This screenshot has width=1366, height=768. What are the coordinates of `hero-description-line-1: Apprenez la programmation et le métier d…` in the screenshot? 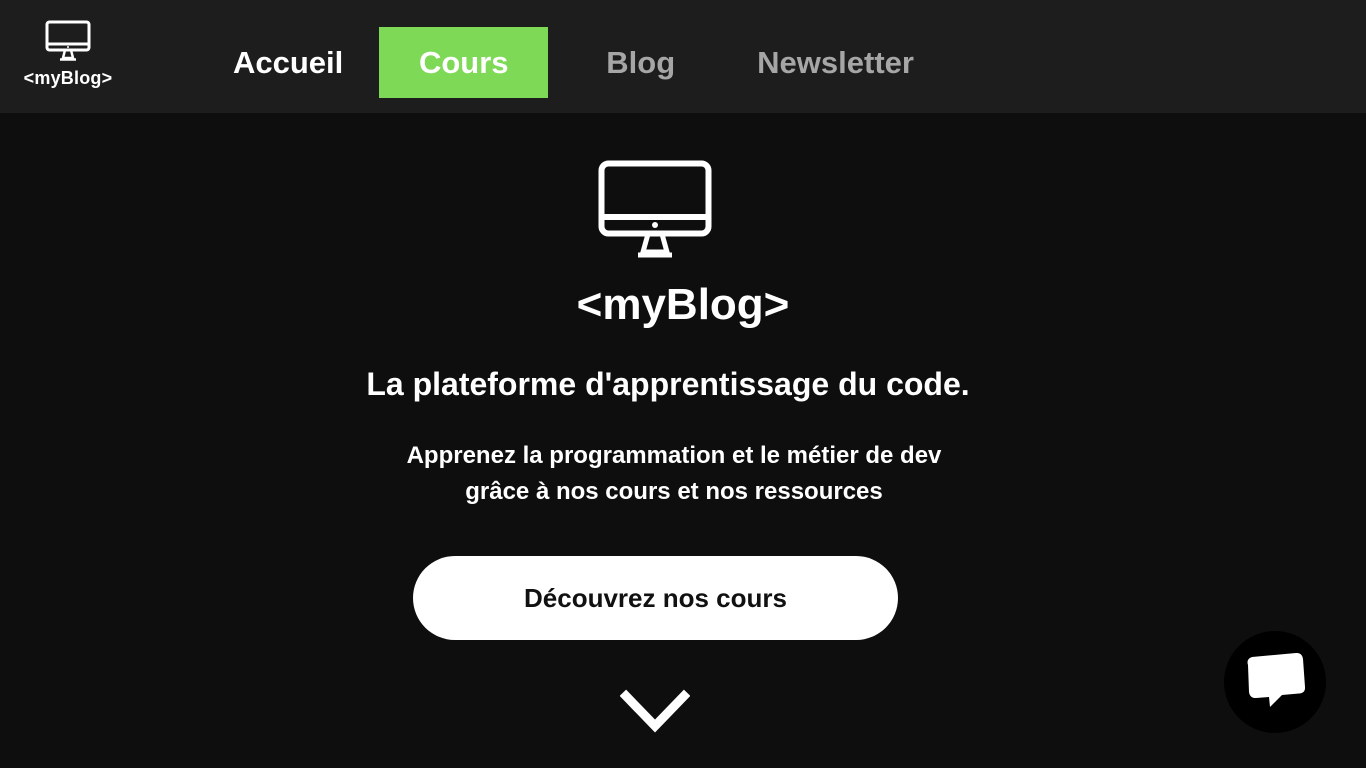 It's located at (674, 455).